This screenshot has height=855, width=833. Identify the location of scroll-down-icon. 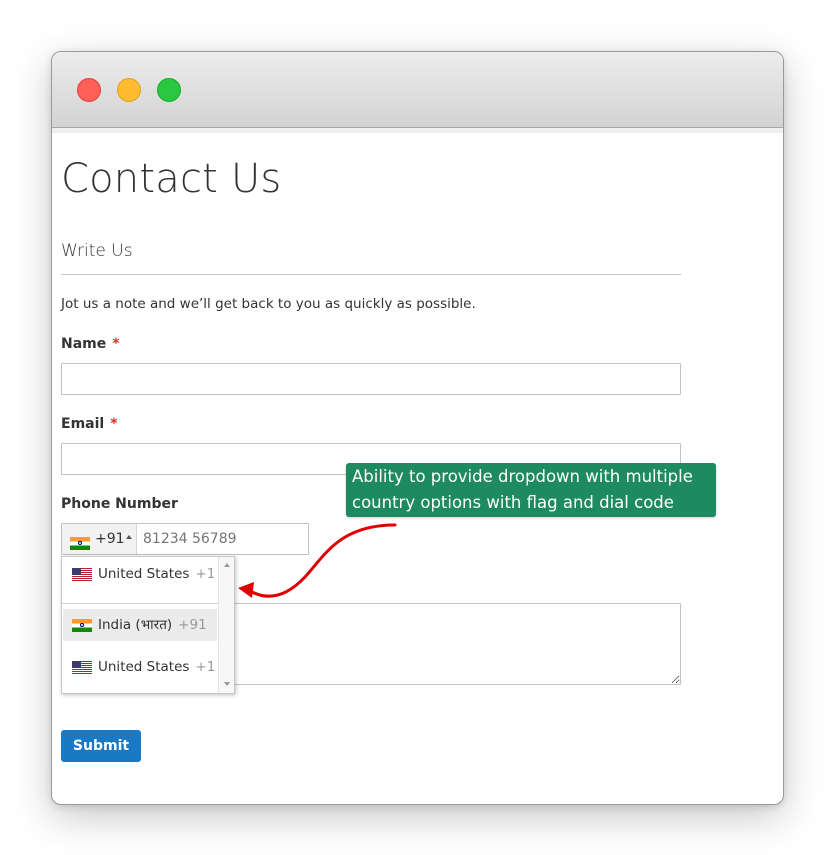
(227, 684).